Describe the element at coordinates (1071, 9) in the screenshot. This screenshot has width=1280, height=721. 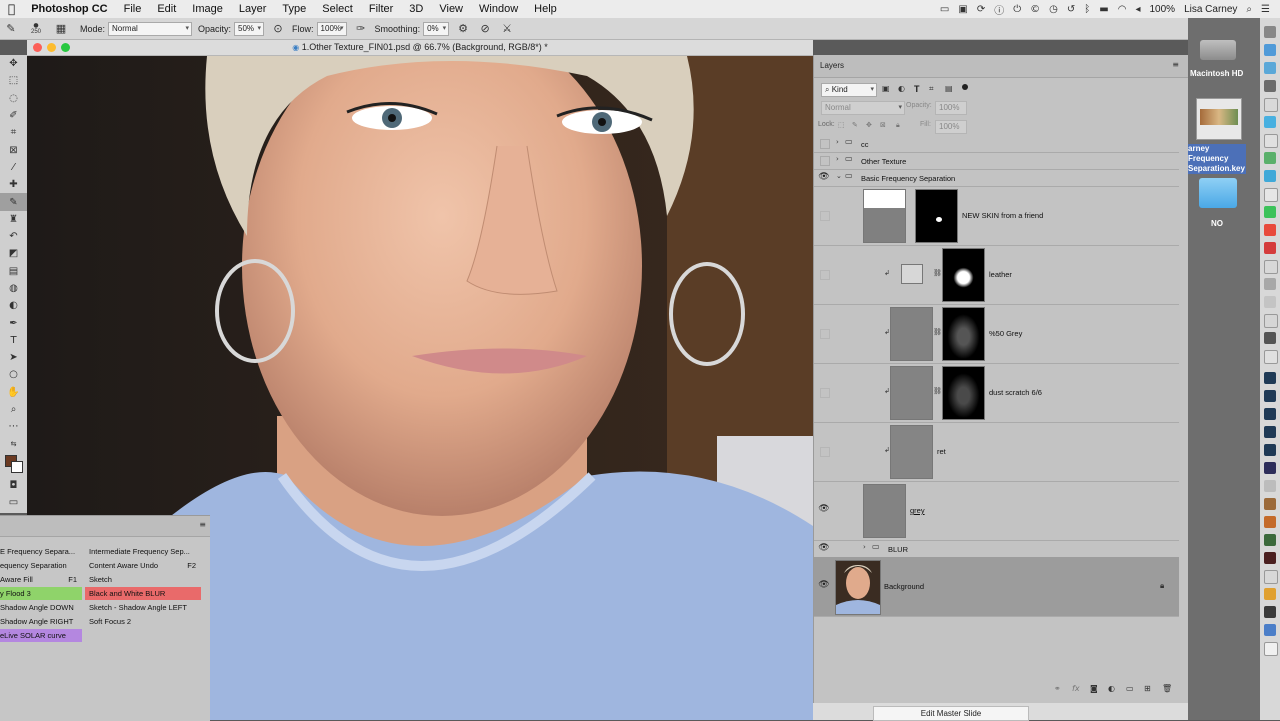
I see `time-machine-icon: ↺` at that location.